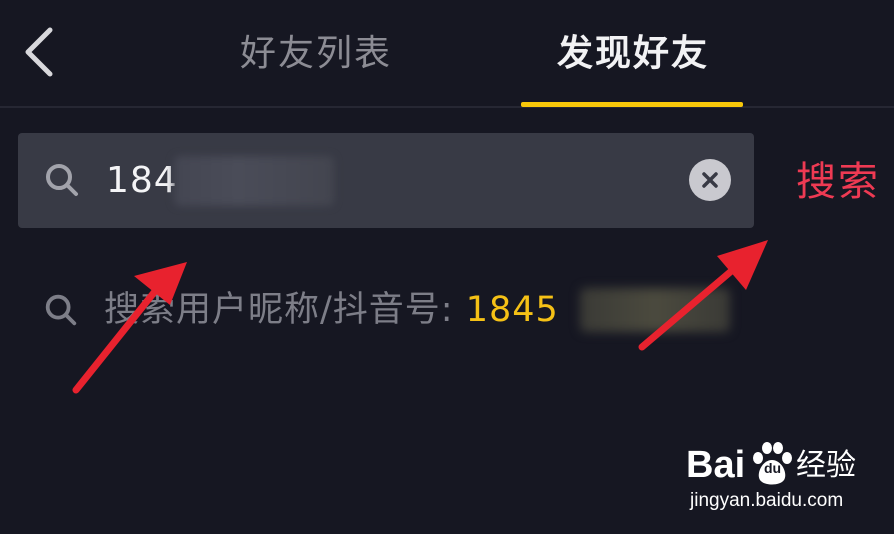 The image size is (894, 534). What do you see at coordinates (655, 310) in the screenshot?
I see `redacted-suggestion-text` at bounding box center [655, 310].